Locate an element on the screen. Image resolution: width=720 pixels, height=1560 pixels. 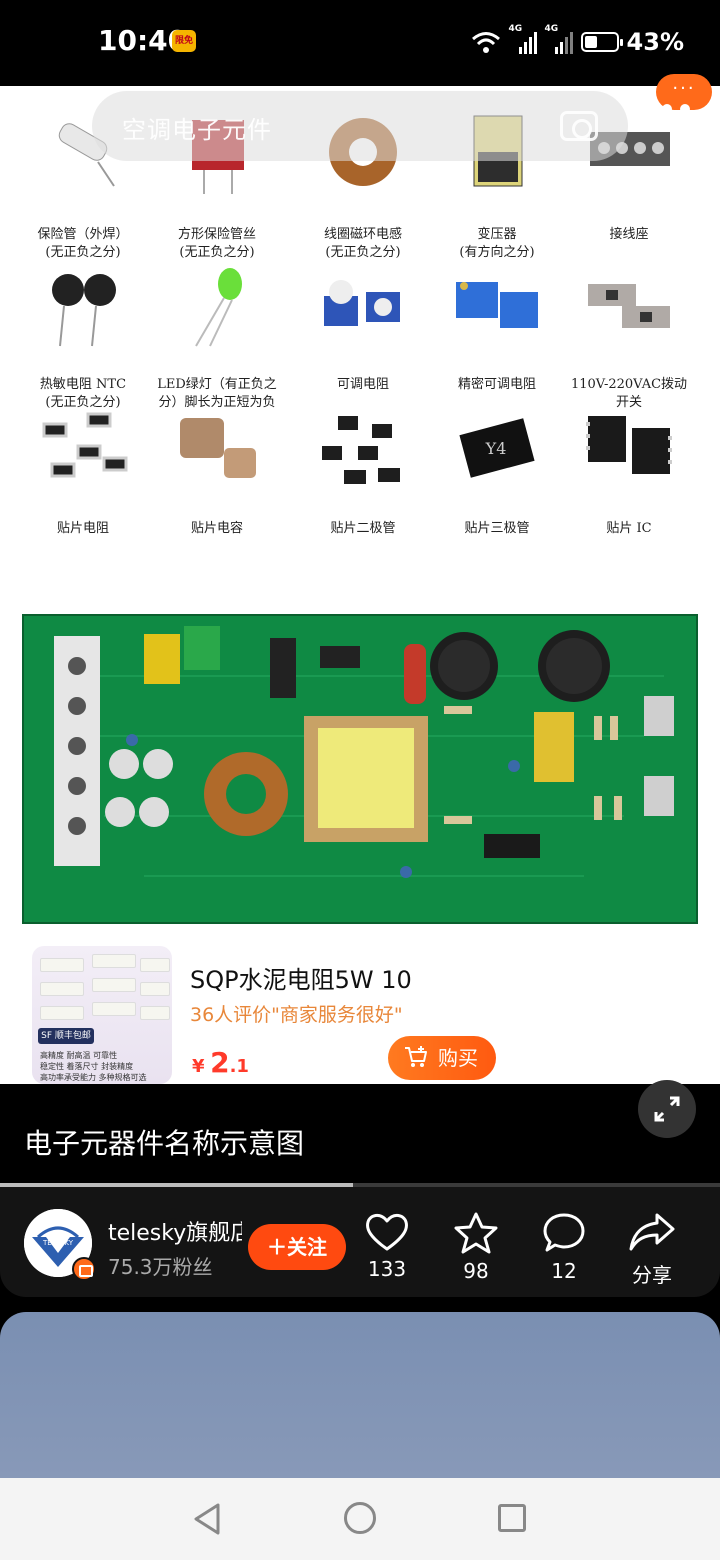
component-smd-capacitor: 贴片电容 is located at coordinates (217, 475).